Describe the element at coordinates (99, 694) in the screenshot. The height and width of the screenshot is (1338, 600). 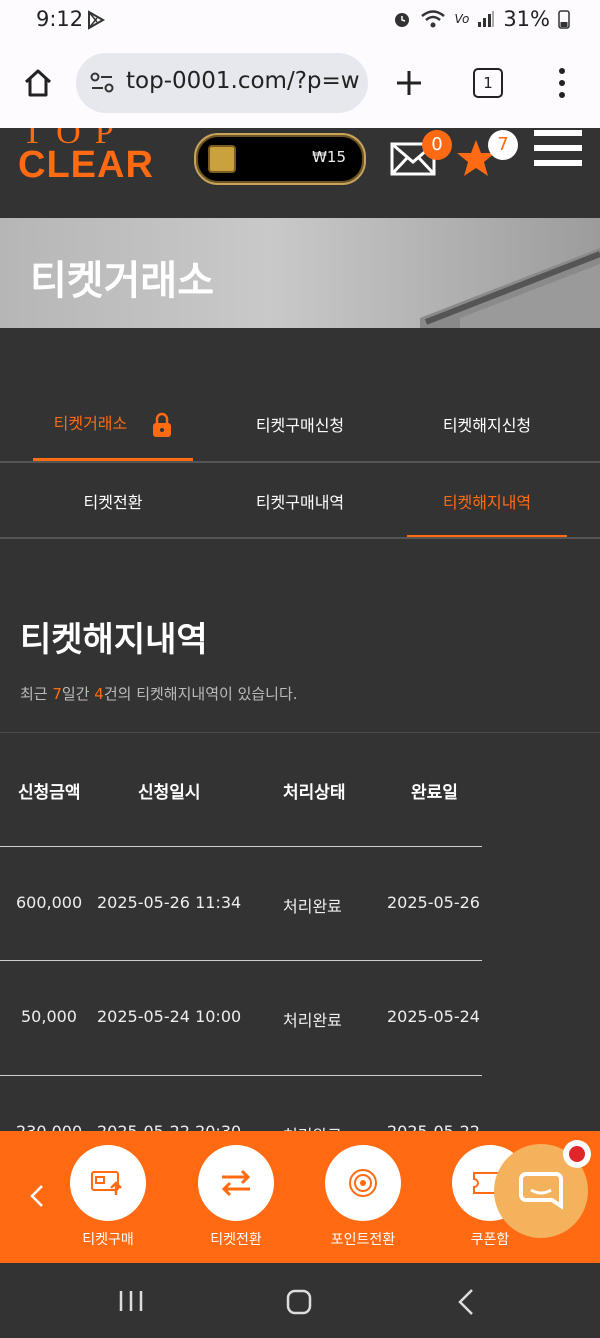
I see `summary-count: 4` at that location.